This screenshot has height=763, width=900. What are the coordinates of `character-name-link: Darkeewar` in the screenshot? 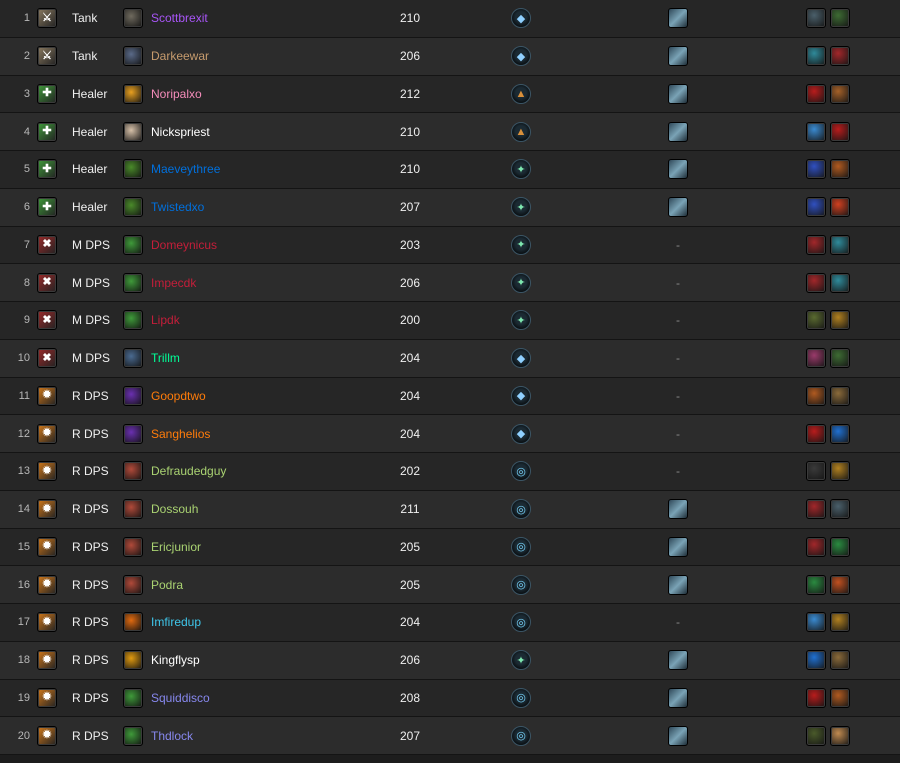 It's located at (261, 56).